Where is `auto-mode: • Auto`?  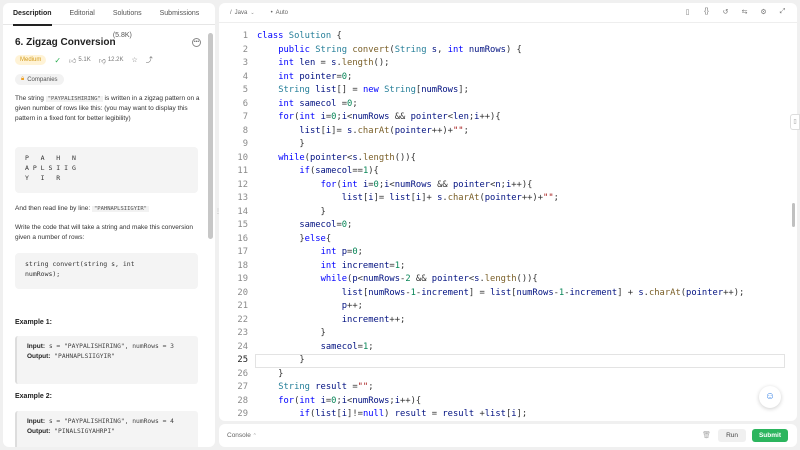 auto-mode: • Auto is located at coordinates (279, 13).